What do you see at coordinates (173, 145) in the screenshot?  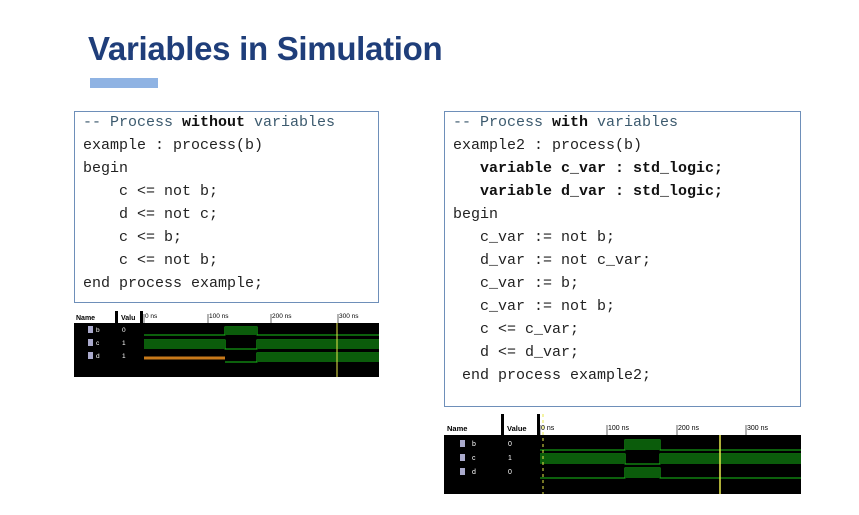 I see `code-line: example : process(b)` at bounding box center [173, 145].